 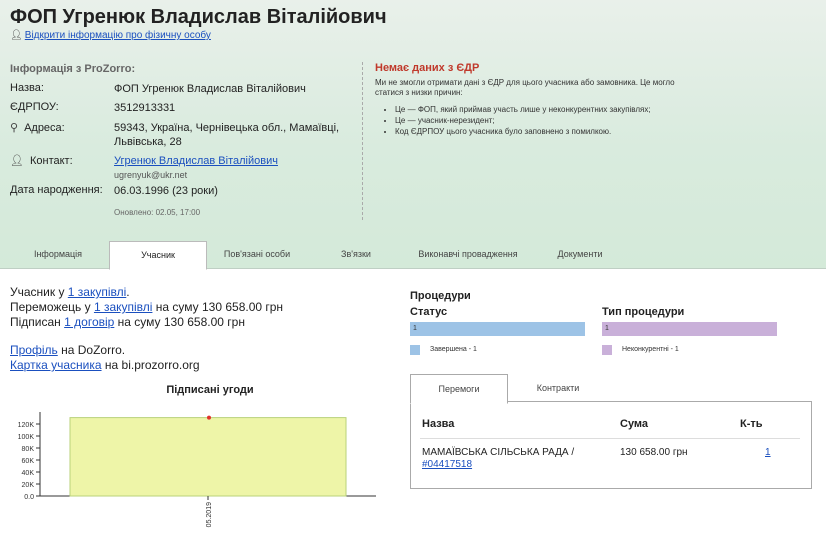 I want to click on summary-text: на DoZorro., so click(x=91, y=350).